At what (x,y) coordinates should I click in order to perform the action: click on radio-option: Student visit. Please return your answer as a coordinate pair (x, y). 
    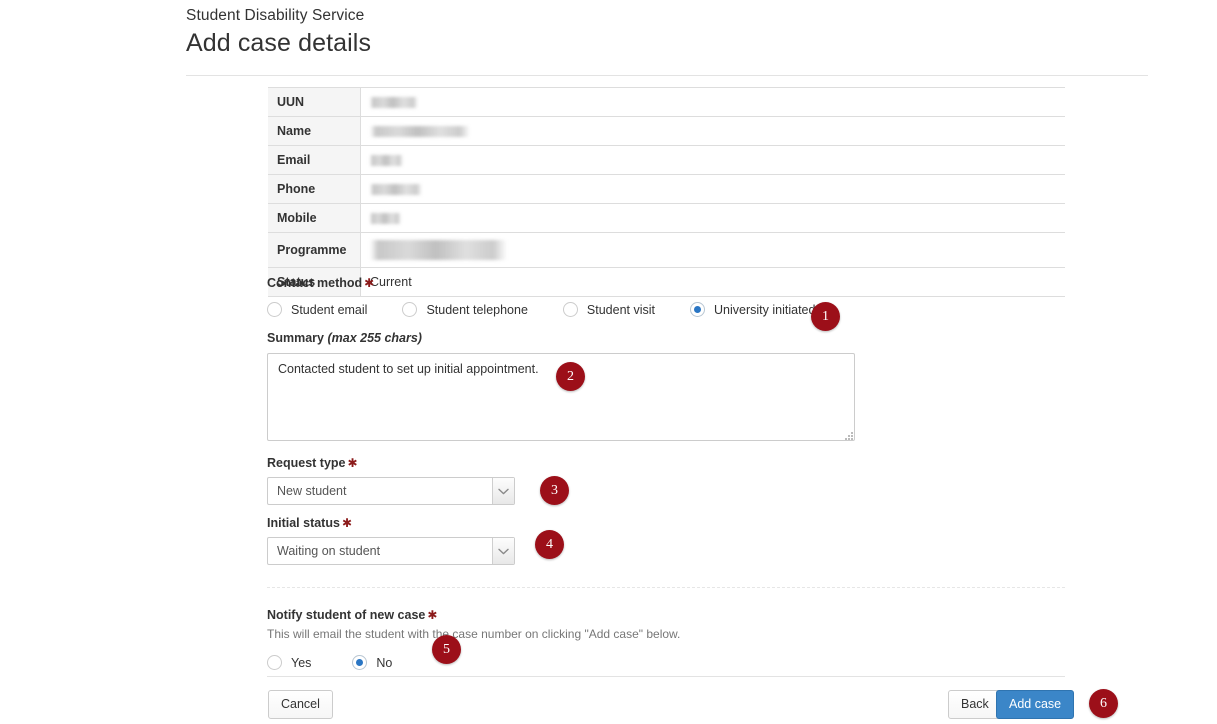
    Looking at the image, I should click on (609, 309).